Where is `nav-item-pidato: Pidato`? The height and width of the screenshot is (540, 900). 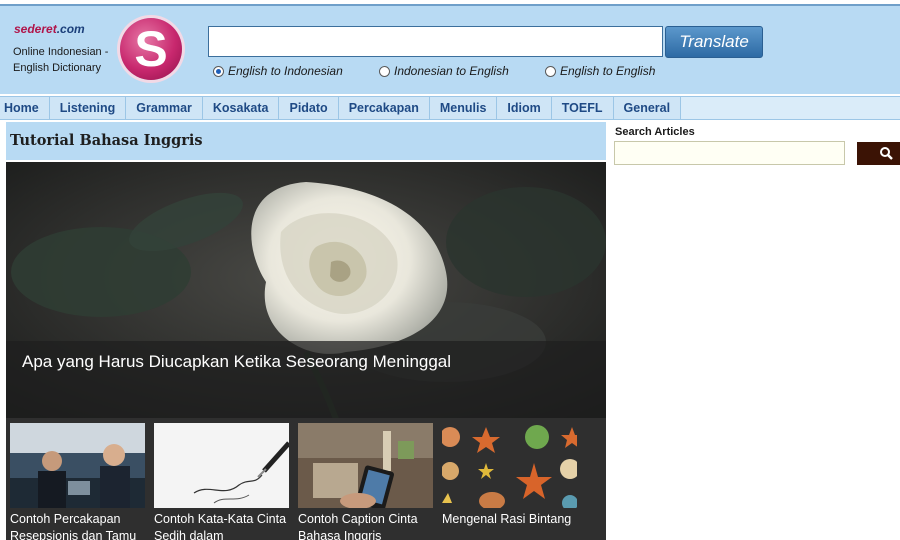 nav-item-pidato: Pidato is located at coordinates (309, 108).